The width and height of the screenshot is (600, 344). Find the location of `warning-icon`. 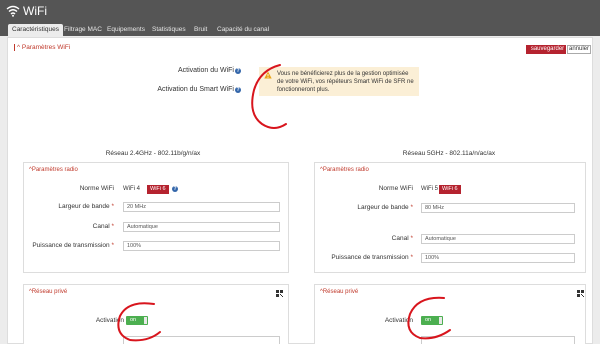

warning-icon is located at coordinates (268, 75).